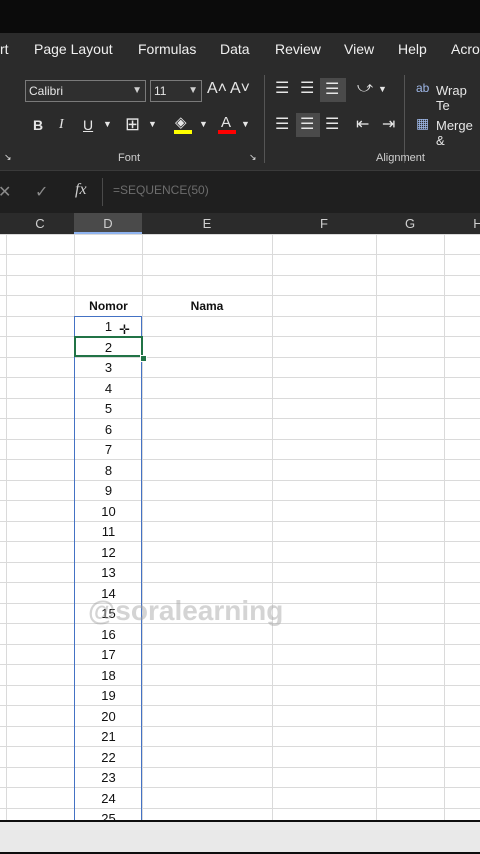 The height and width of the screenshot is (854, 480). I want to click on header-cell-nomor: Nomor, so click(108, 306).